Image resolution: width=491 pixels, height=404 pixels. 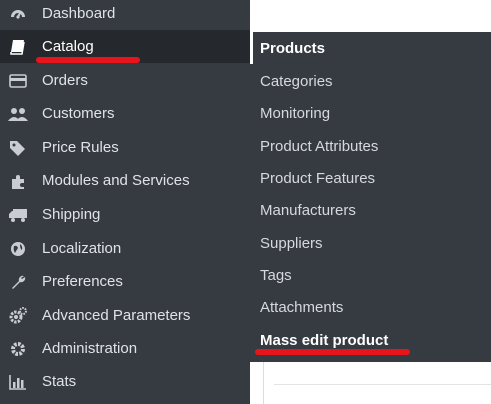 What do you see at coordinates (18, 282) in the screenshot?
I see `wrench-icon` at bounding box center [18, 282].